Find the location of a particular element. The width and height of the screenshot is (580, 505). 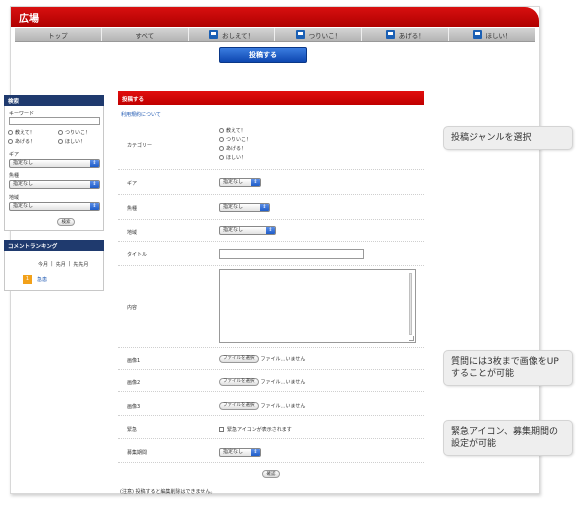

ranking-period-two-months-ago: 先先月 is located at coordinates (80, 264).